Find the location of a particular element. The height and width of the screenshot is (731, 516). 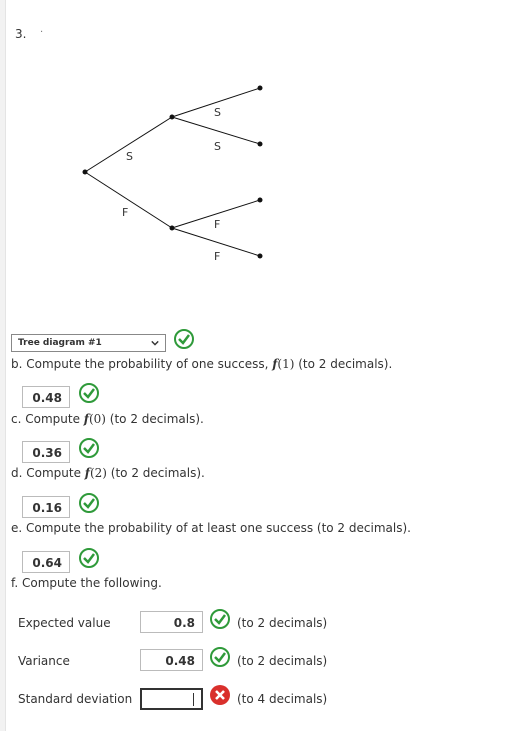

variance-hint: (to 2 decimals) is located at coordinates (282, 661).